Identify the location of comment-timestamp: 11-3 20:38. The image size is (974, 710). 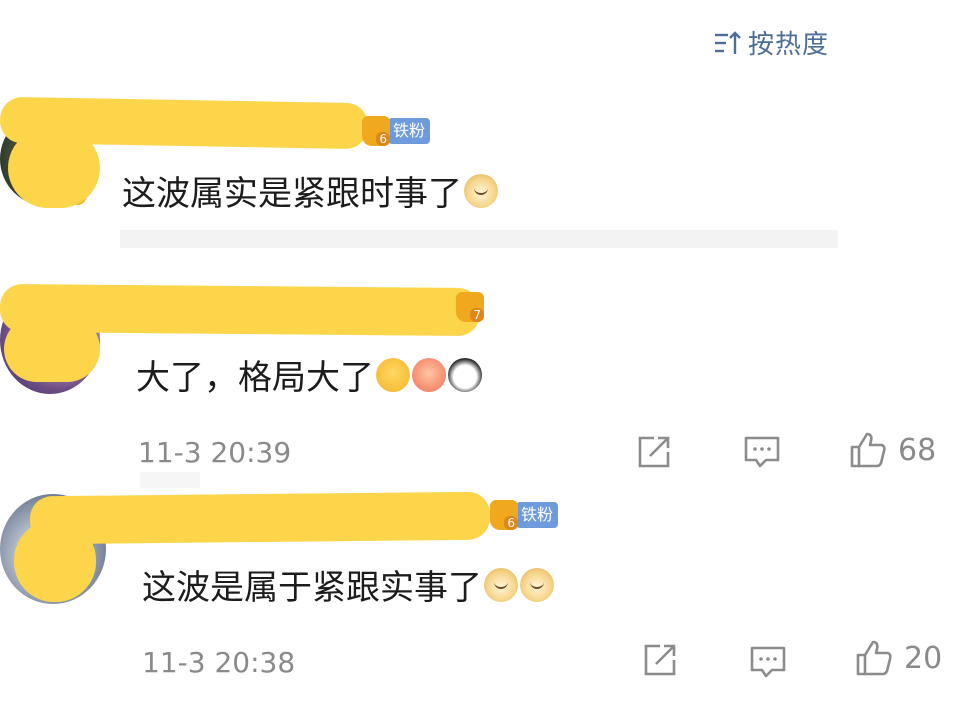
(219, 662).